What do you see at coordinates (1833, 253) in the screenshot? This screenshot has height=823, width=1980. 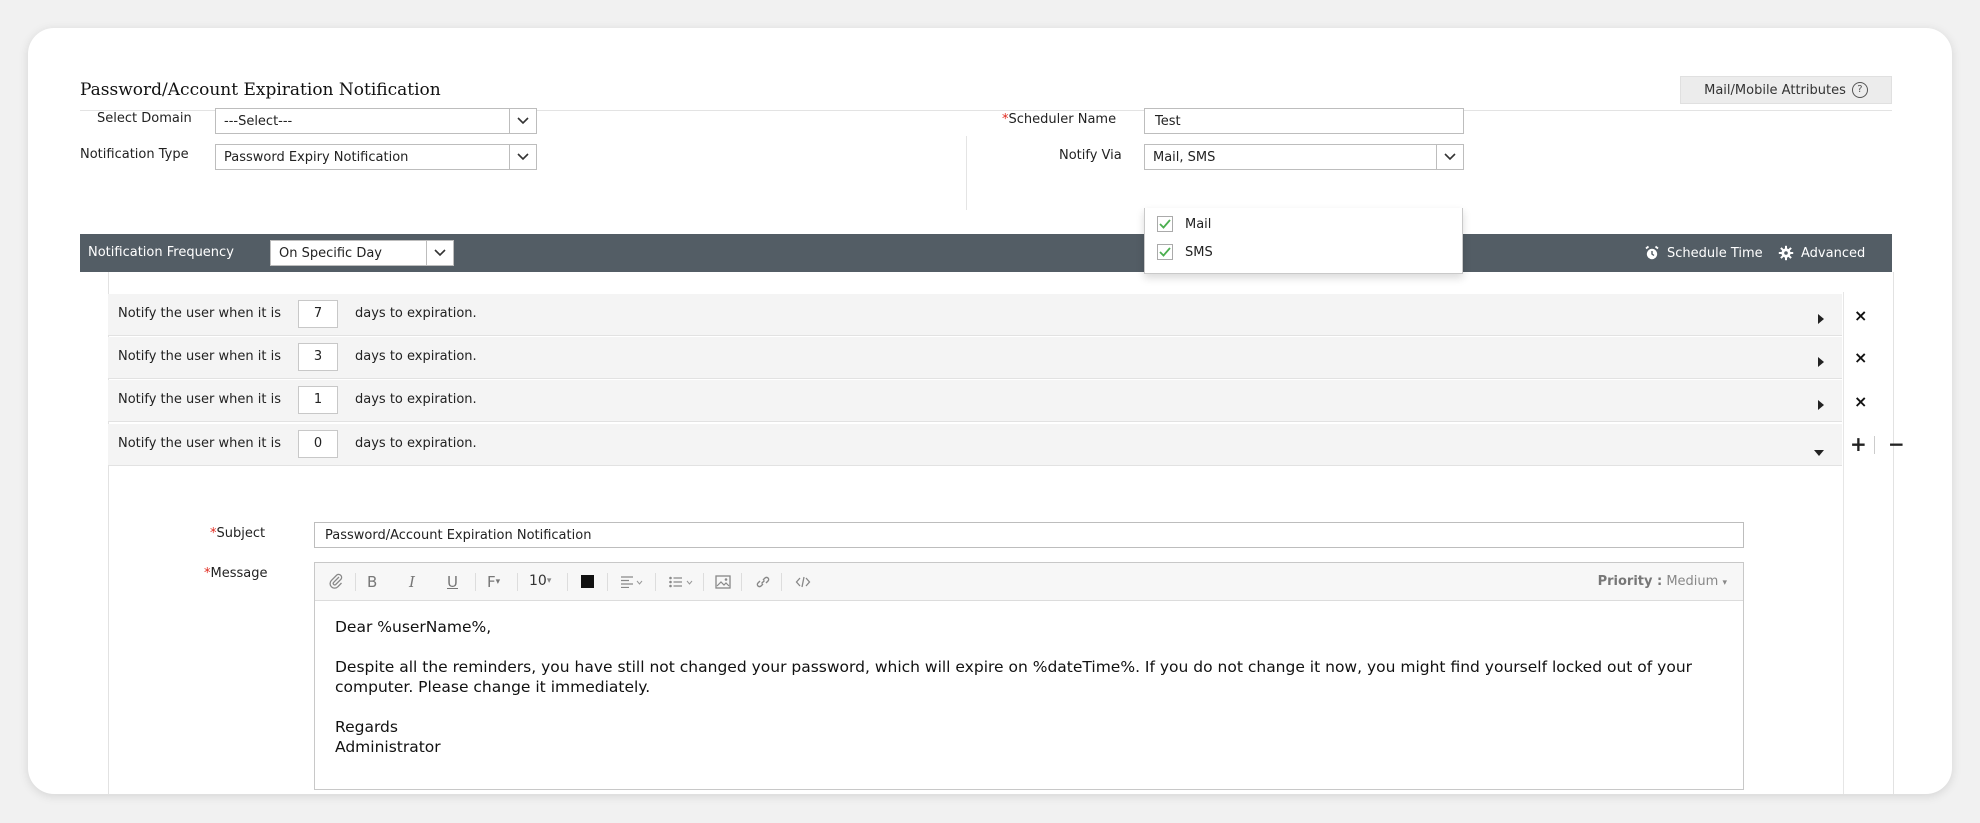 I see `advanced-label: Advanced` at bounding box center [1833, 253].